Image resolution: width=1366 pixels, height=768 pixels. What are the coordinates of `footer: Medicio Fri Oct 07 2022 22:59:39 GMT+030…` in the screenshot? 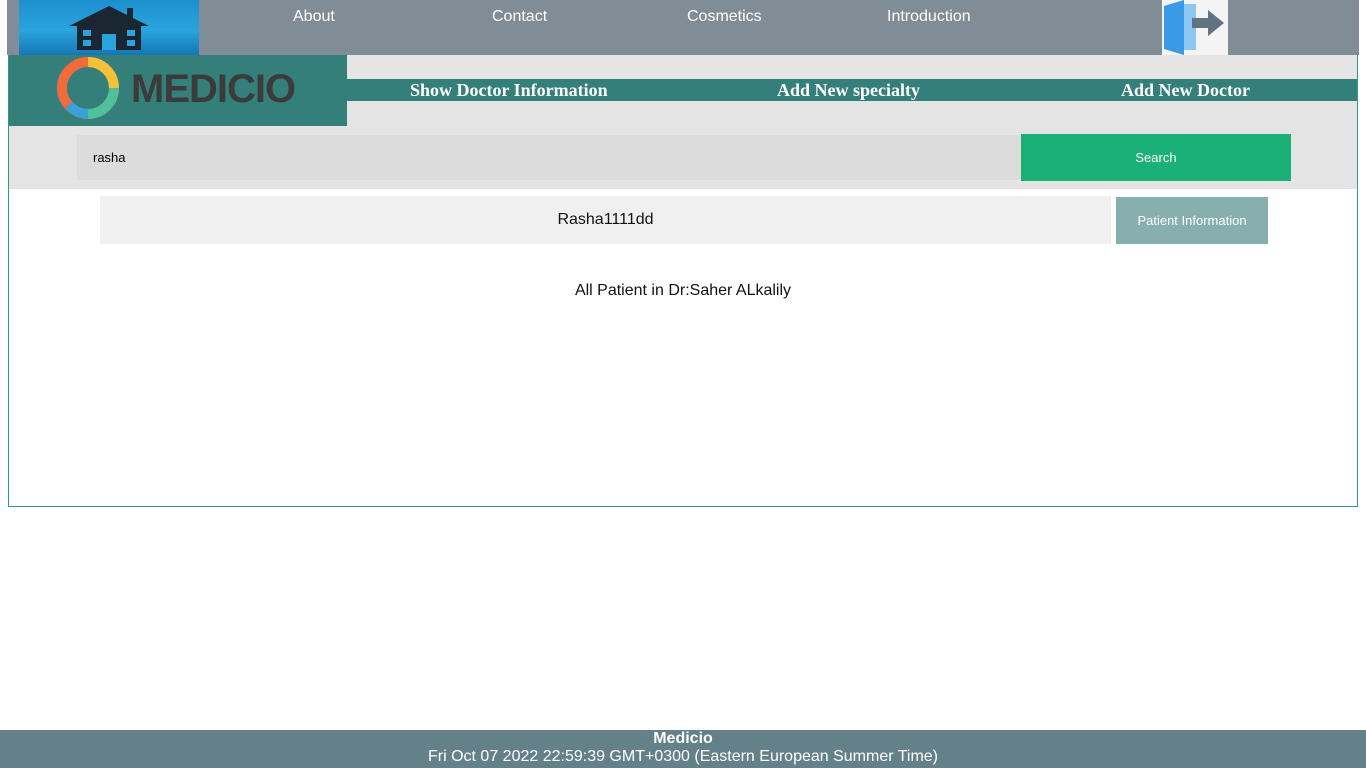 It's located at (683, 749).